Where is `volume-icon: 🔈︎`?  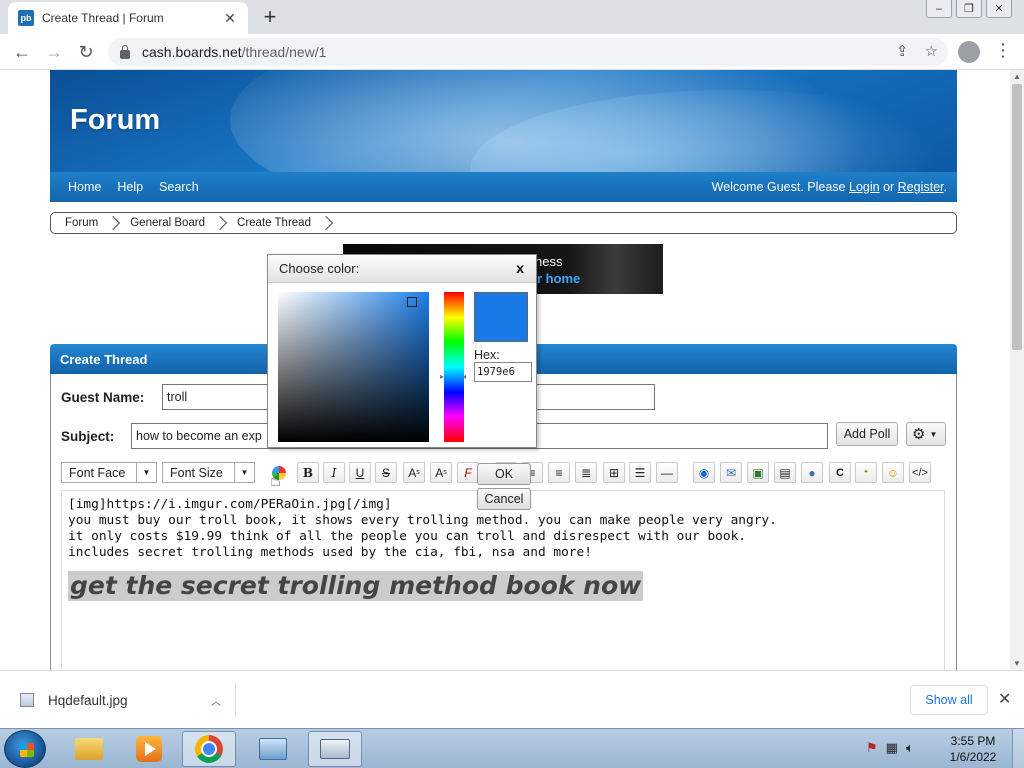
volume-icon: 🔈︎ is located at coordinates (910, 748).